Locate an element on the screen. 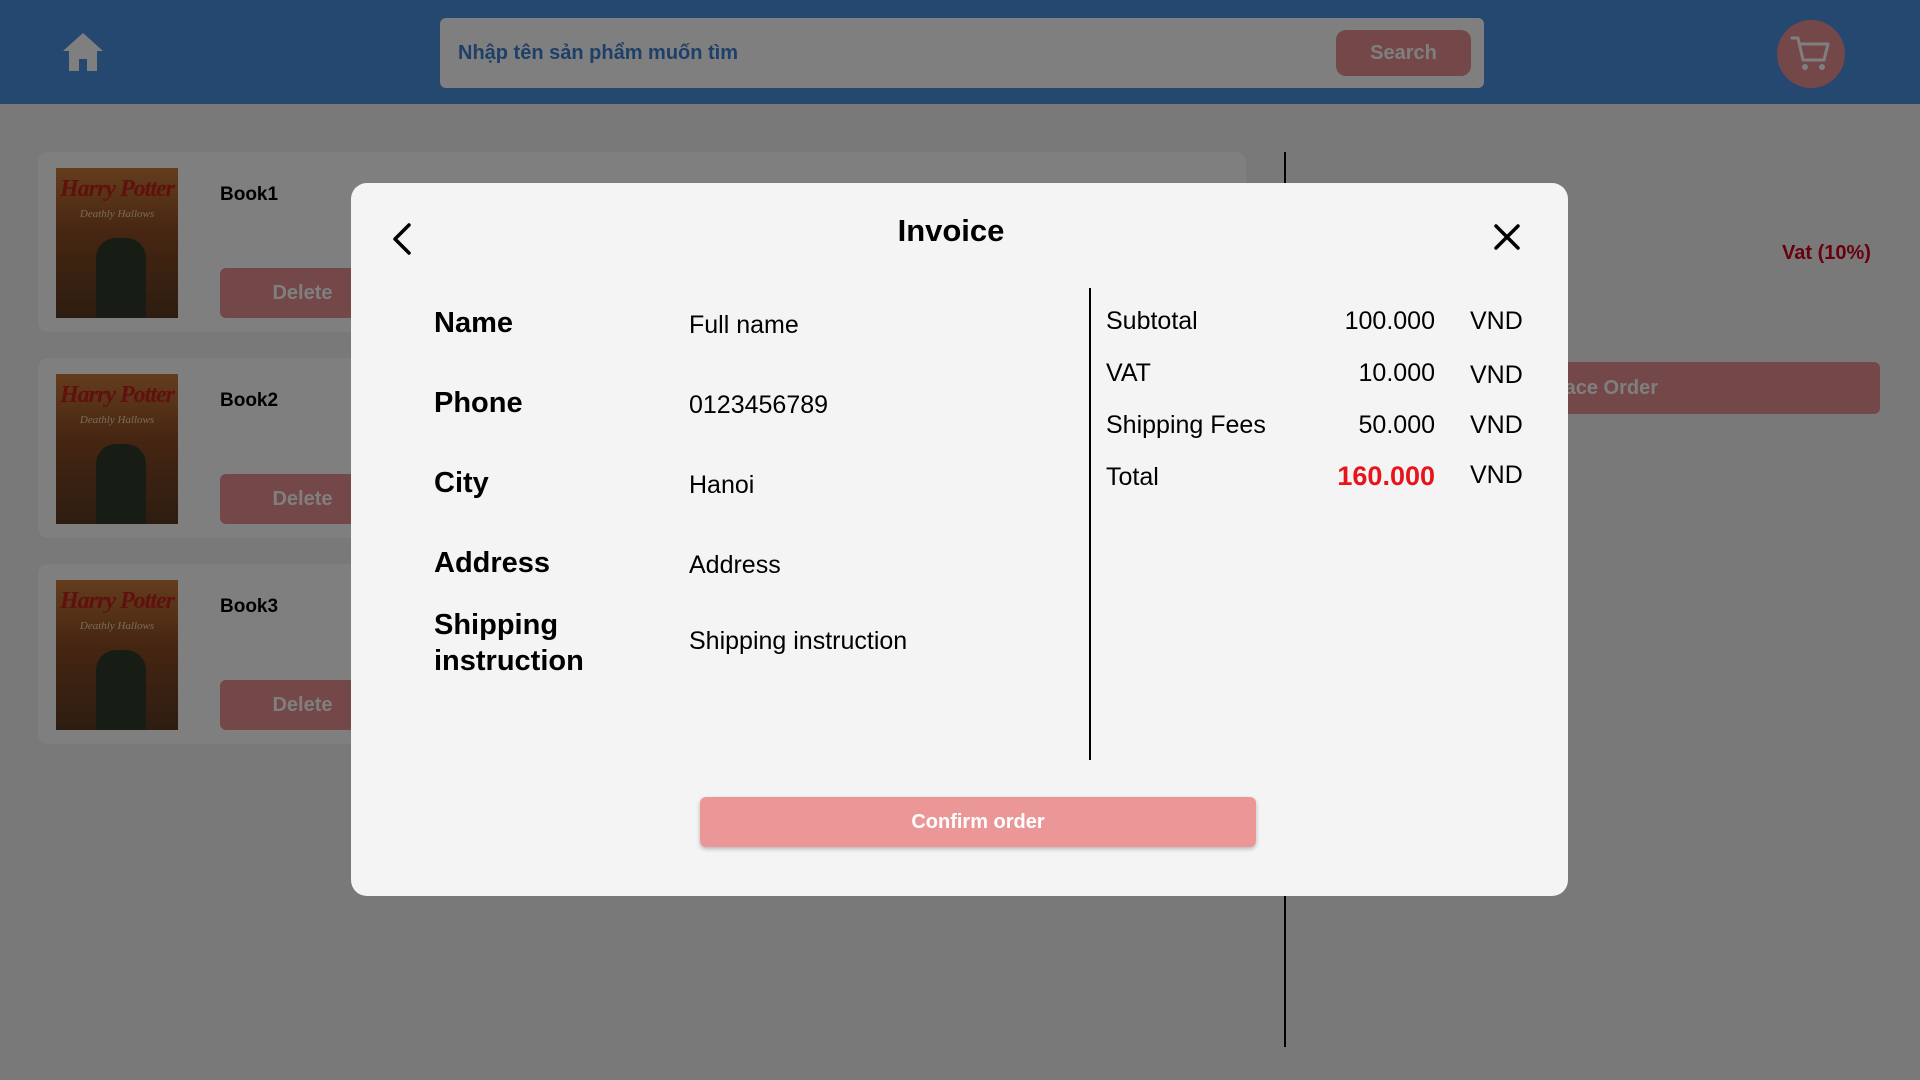 The height and width of the screenshot is (1080, 1920). close-button is located at coordinates (1507, 237).